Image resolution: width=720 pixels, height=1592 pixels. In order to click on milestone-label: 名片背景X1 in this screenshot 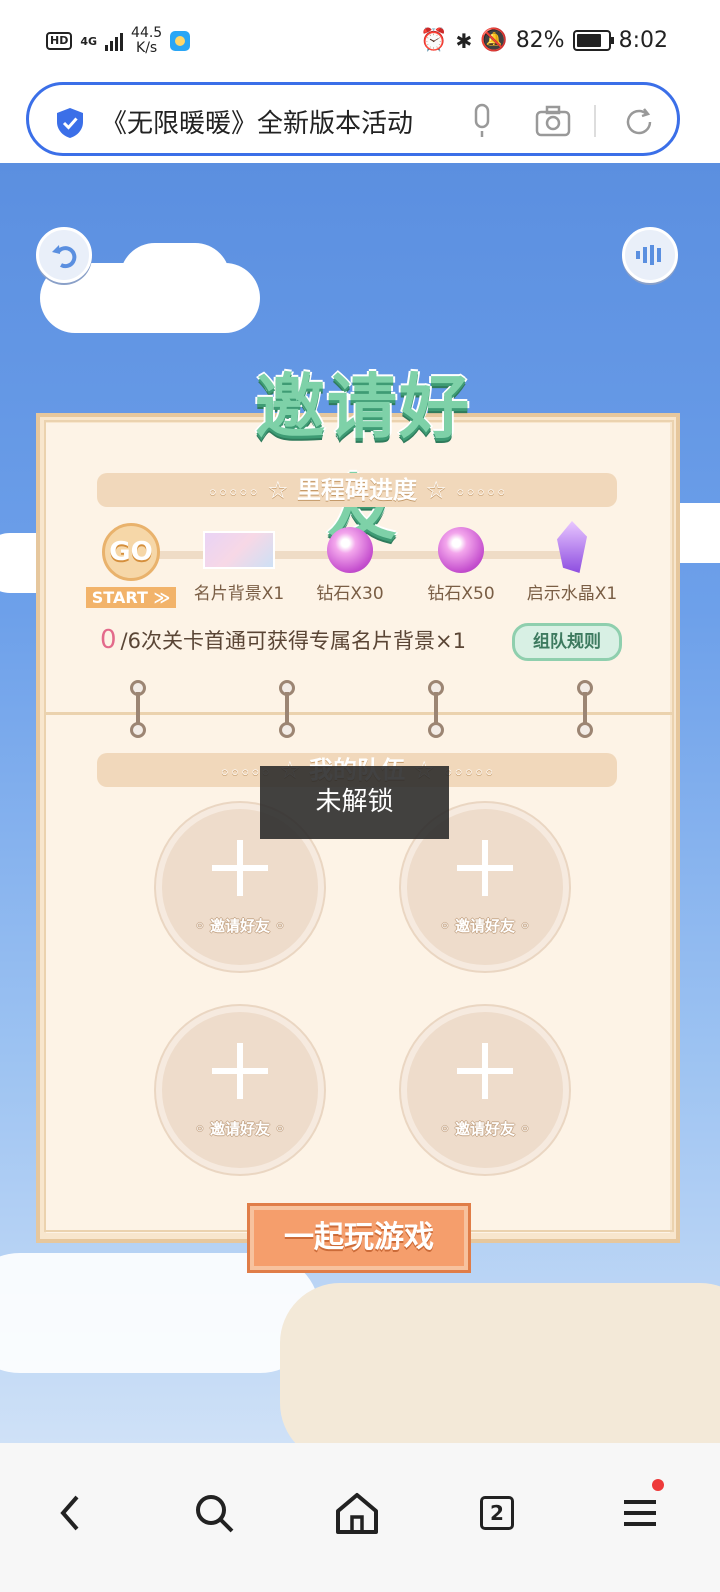, I will do `click(239, 594)`.